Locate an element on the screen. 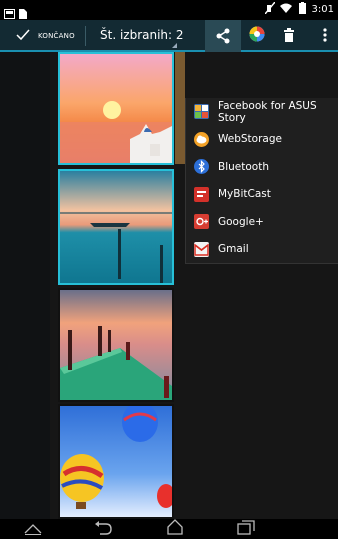 The height and width of the screenshot is (539, 338). navigation-bar is located at coordinates (169, 529).